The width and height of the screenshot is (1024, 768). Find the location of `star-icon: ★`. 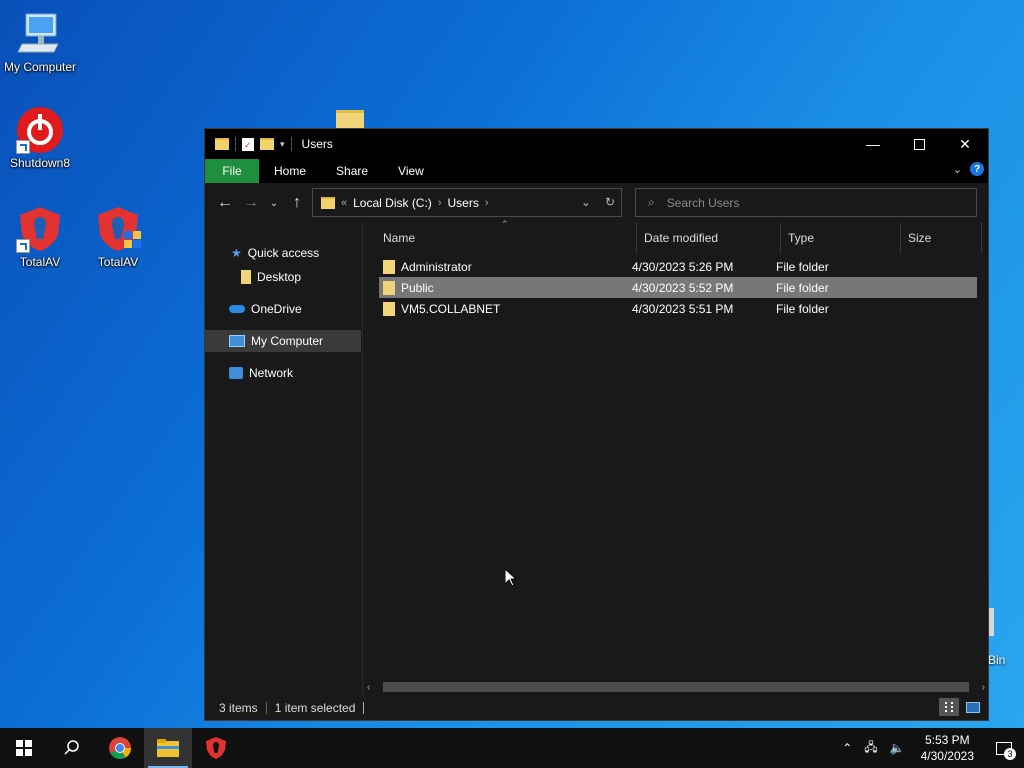

star-icon: ★ is located at coordinates (236, 253).